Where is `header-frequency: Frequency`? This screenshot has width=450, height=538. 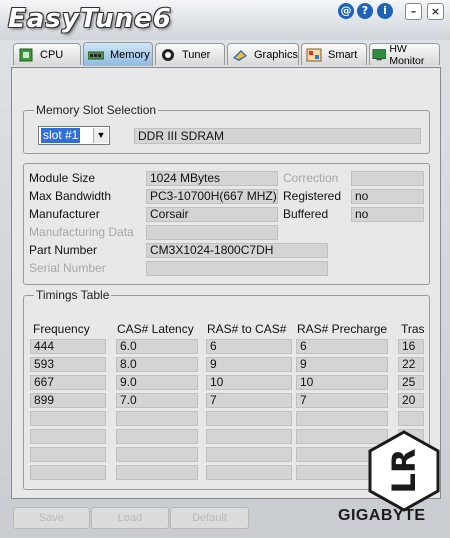 header-frequency: Frequency is located at coordinates (61, 329).